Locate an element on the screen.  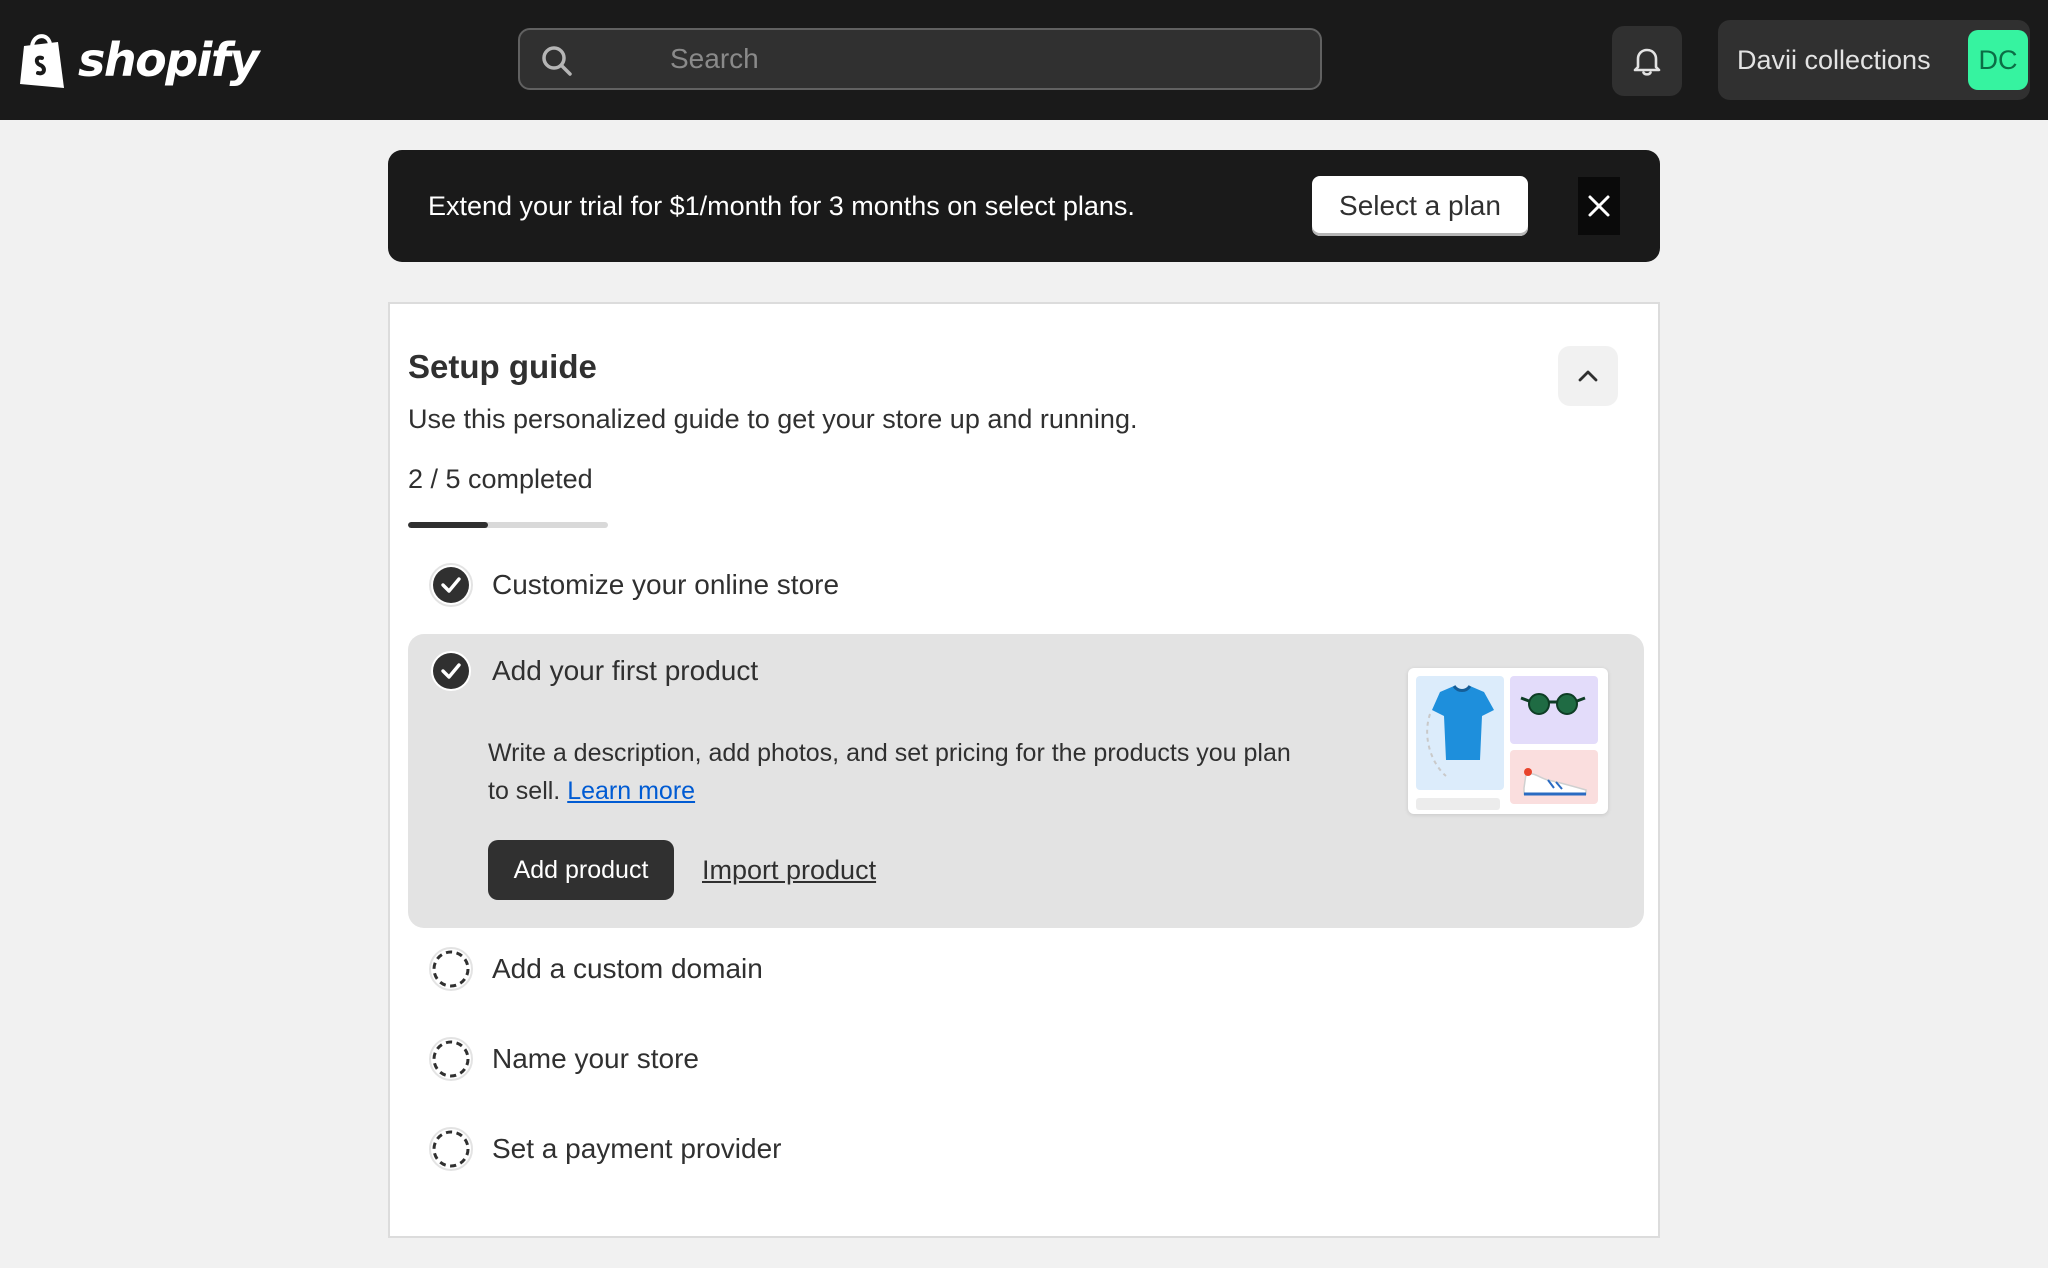
task-customize-store: Customize your online store is located at coordinates (1026, 585).